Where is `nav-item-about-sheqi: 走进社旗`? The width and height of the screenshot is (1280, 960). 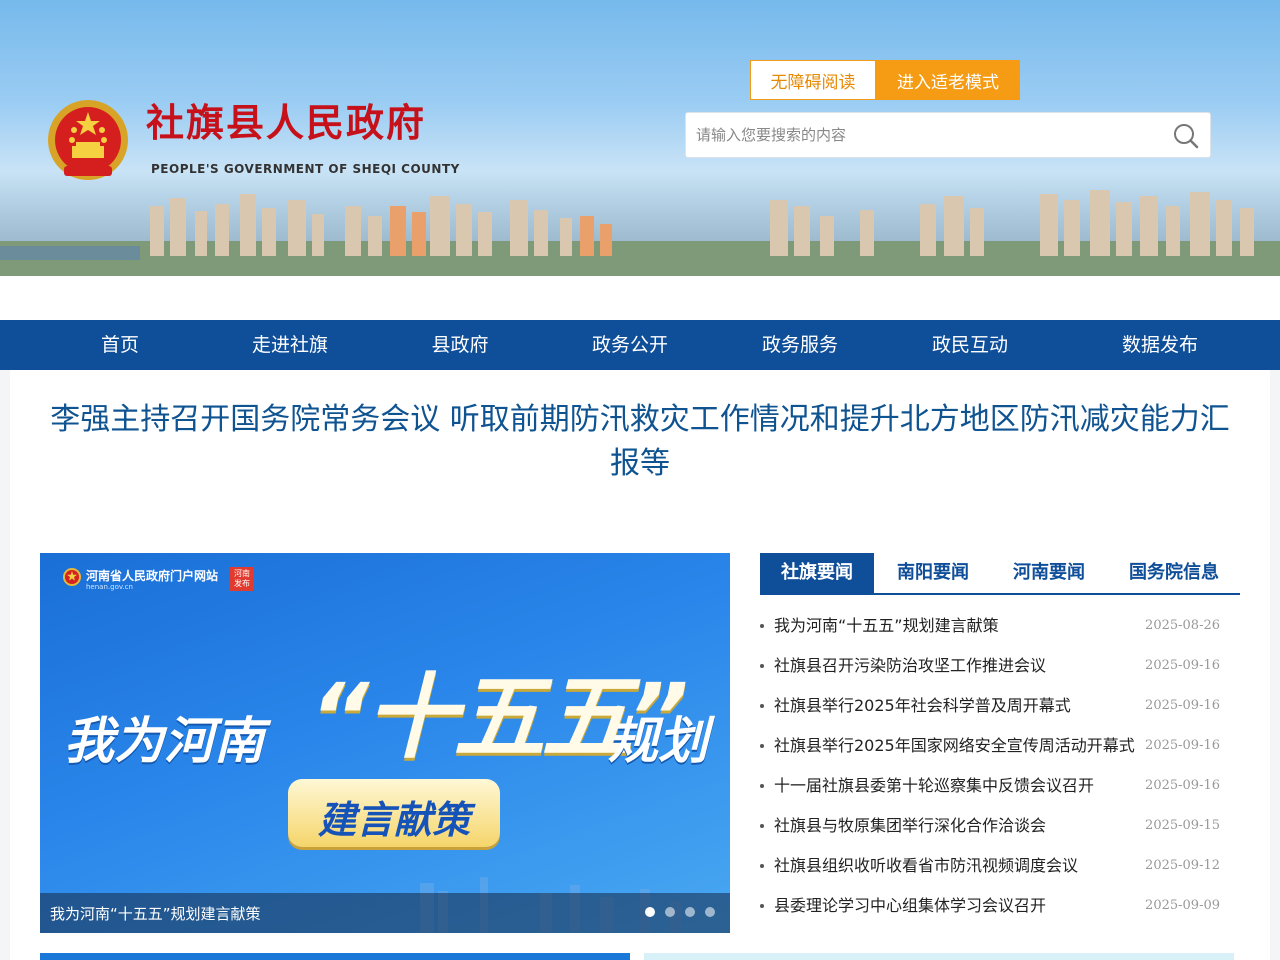
nav-item-about-sheqi: 走进社旗 is located at coordinates (290, 345).